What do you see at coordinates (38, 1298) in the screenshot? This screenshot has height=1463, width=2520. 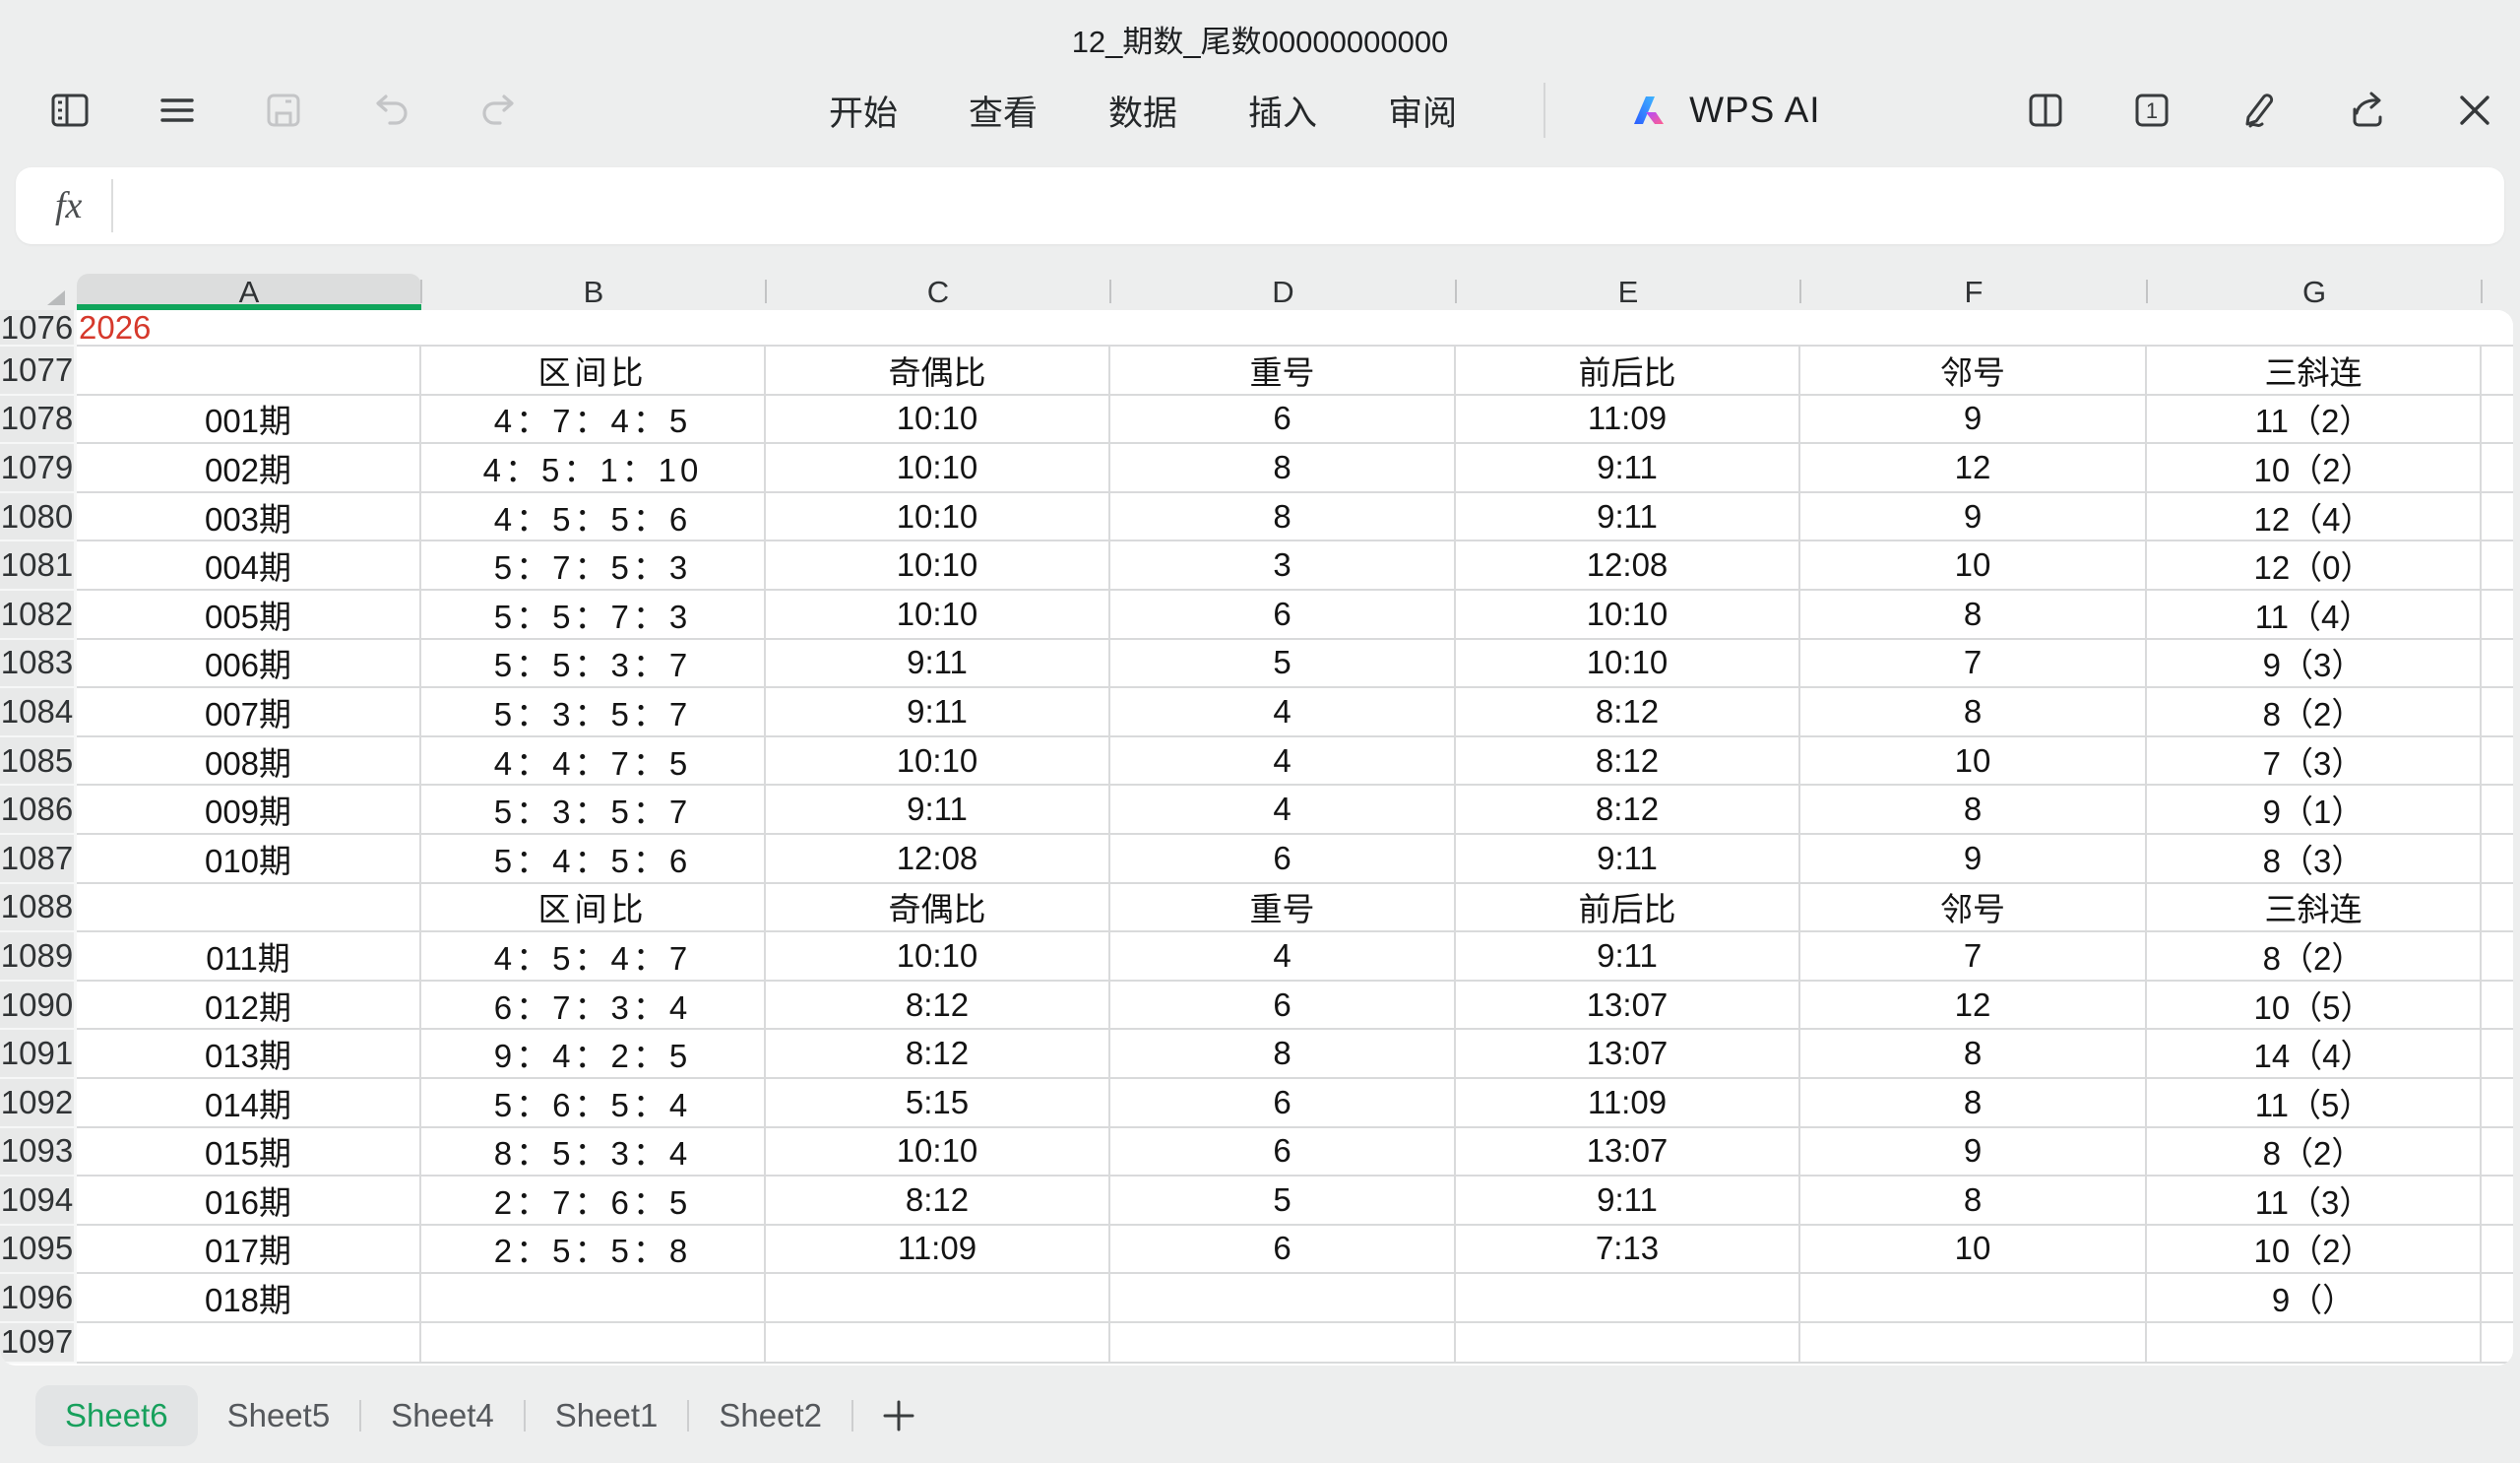 I see `row-header-1096: 1096` at bounding box center [38, 1298].